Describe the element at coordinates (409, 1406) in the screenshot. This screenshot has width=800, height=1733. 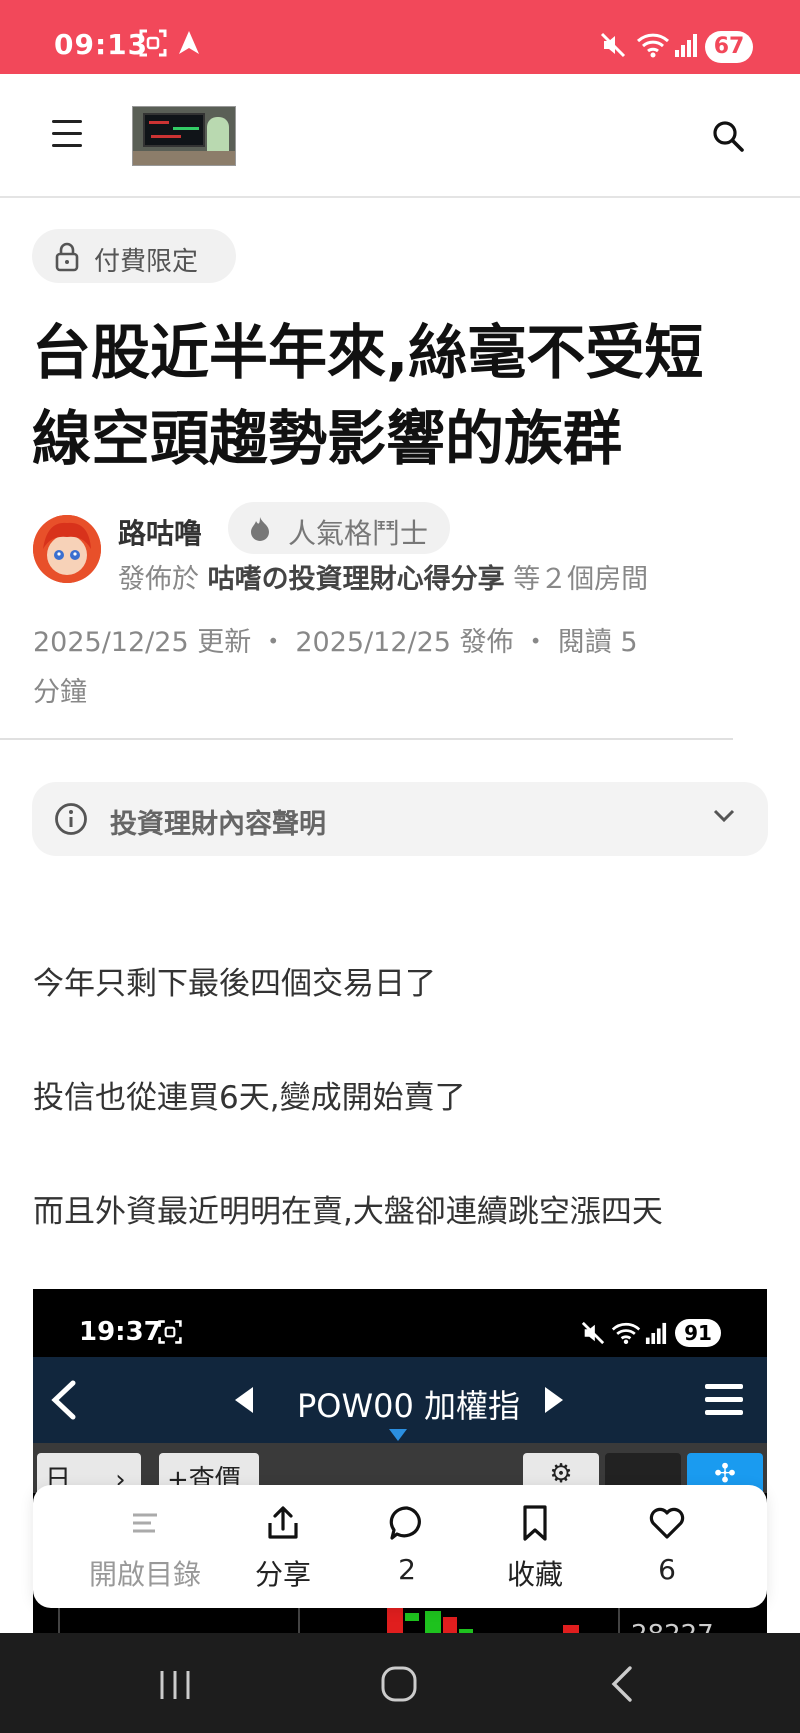
I see `embedded-title: POW00 加權指` at that location.